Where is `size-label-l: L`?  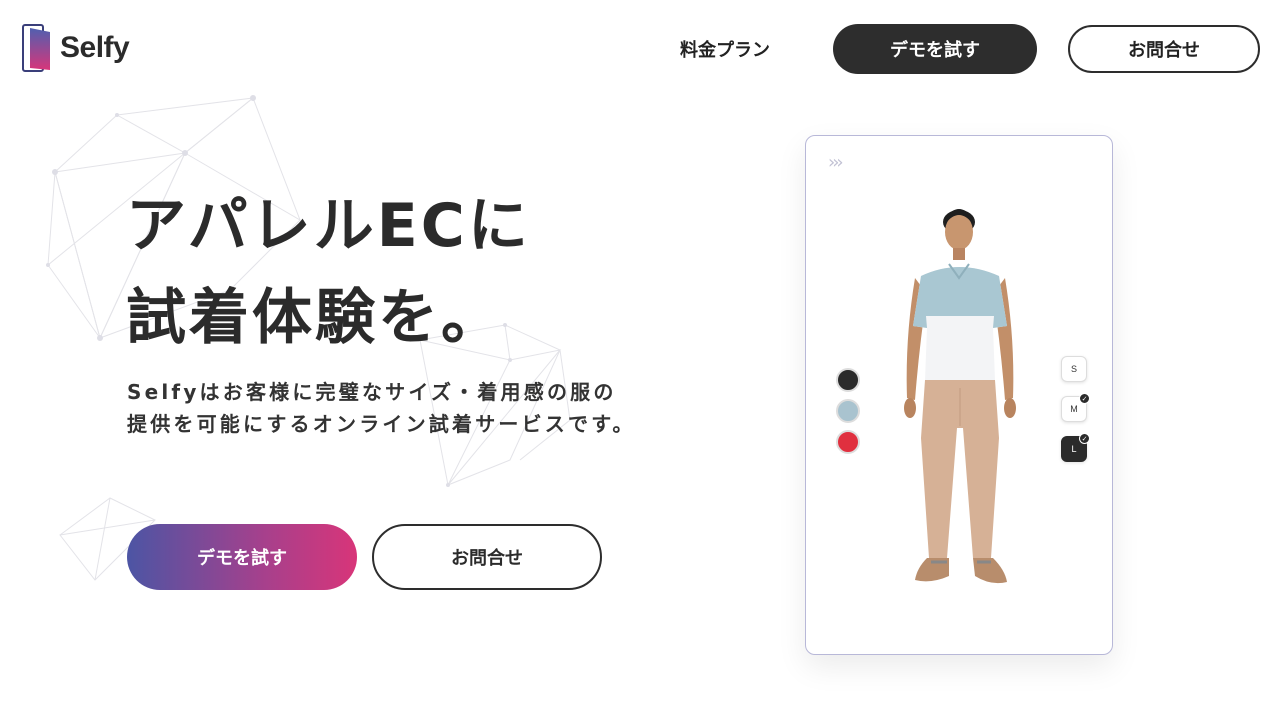
size-label-l: L is located at coordinates (1074, 449).